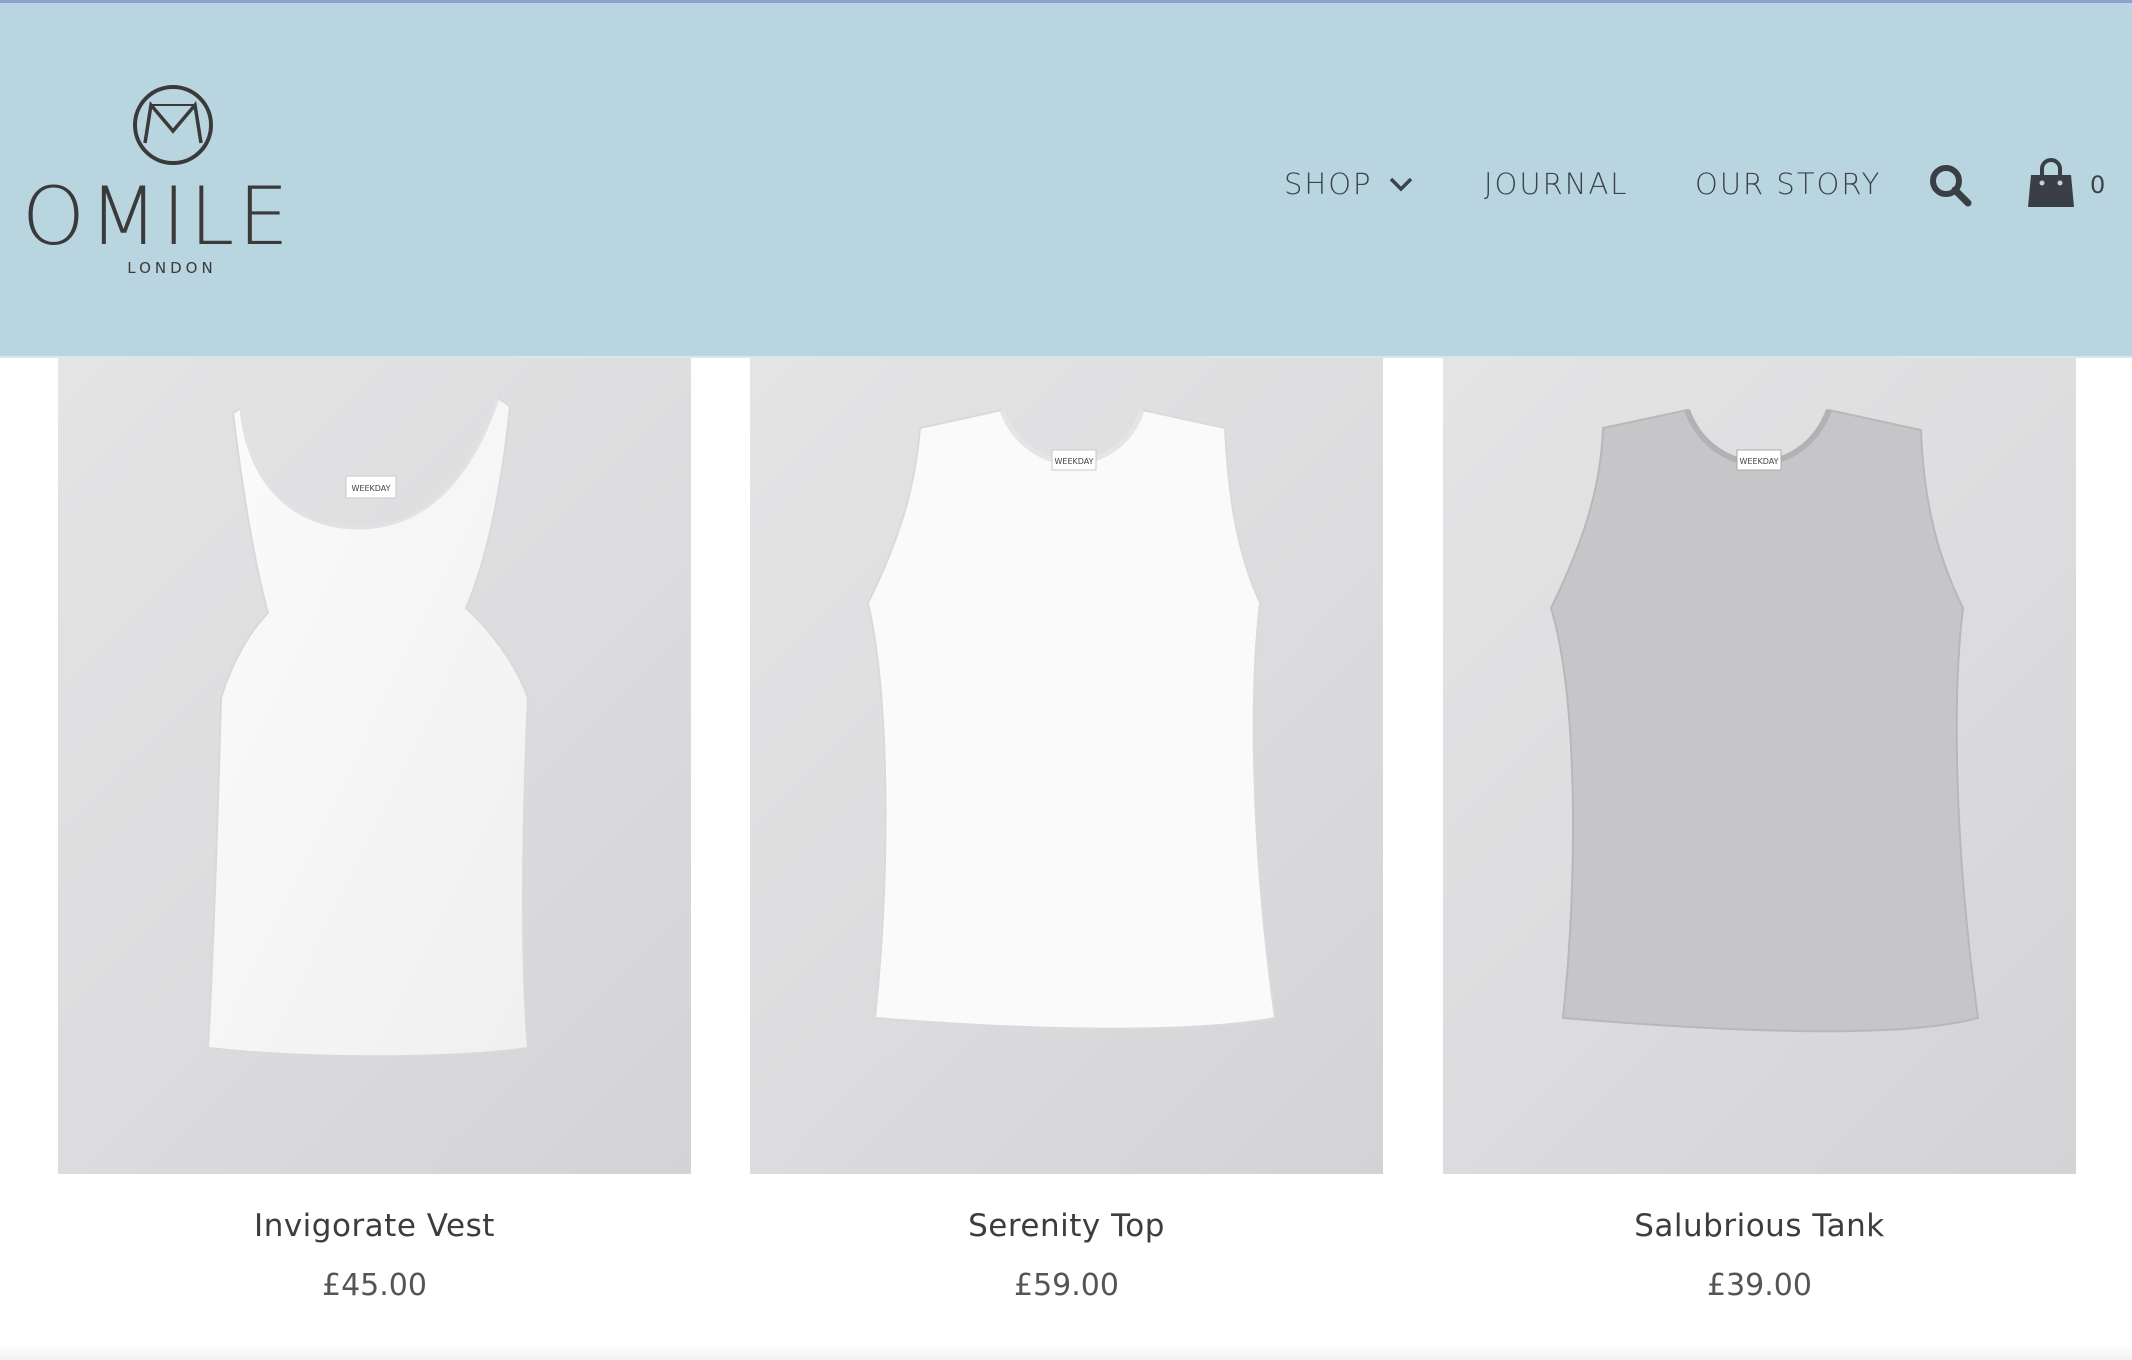 The image size is (2132, 1360). What do you see at coordinates (1066, 1352) in the screenshot?
I see `bottom-divider` at bounding box center [1066, 1352].